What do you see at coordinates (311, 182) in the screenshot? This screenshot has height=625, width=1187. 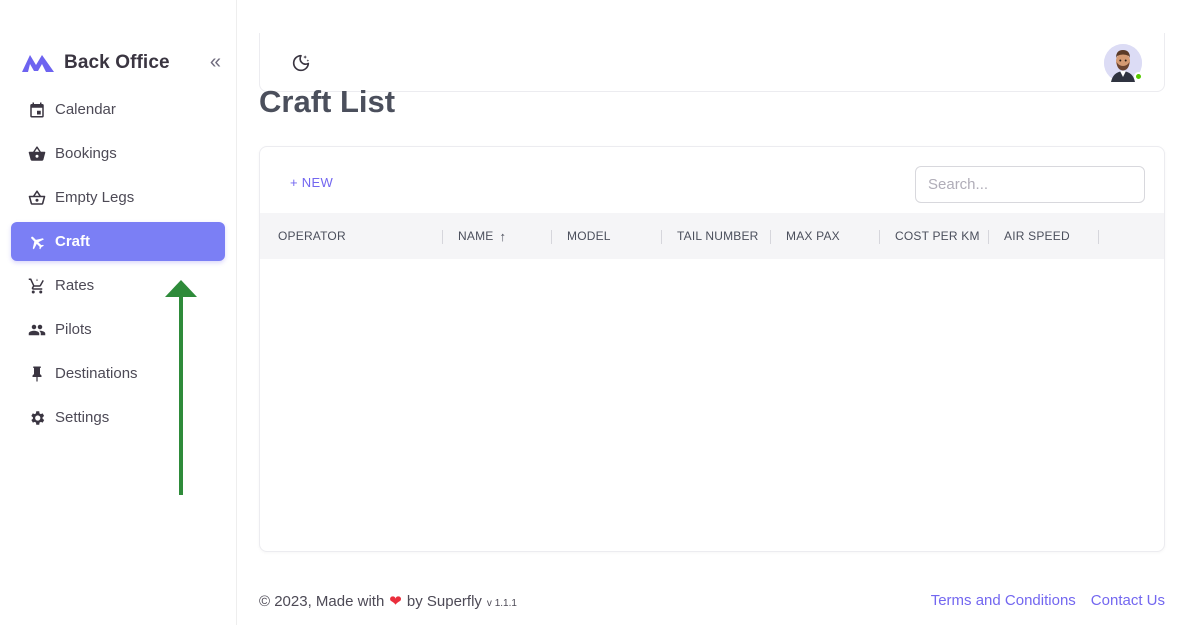 I see `new-craft-button: + NEW` at bounding box center [311, 182].